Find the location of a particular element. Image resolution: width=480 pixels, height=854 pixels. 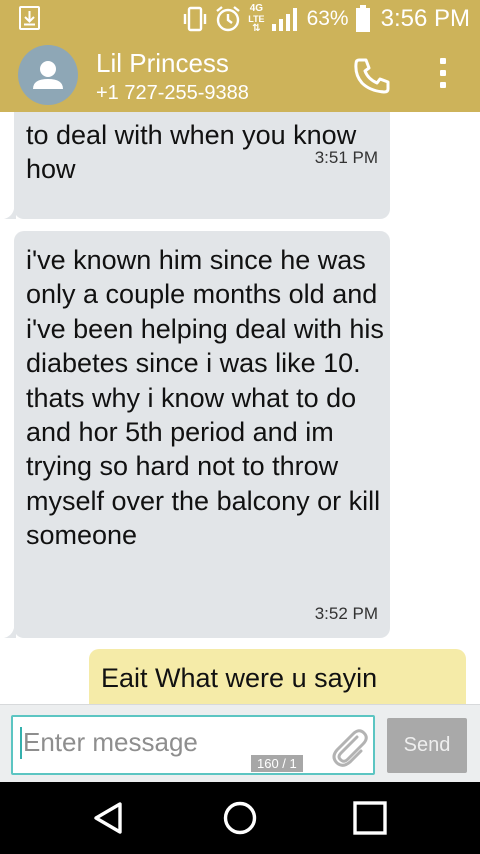

home-circle-icon is located at coordinates (240, 818).